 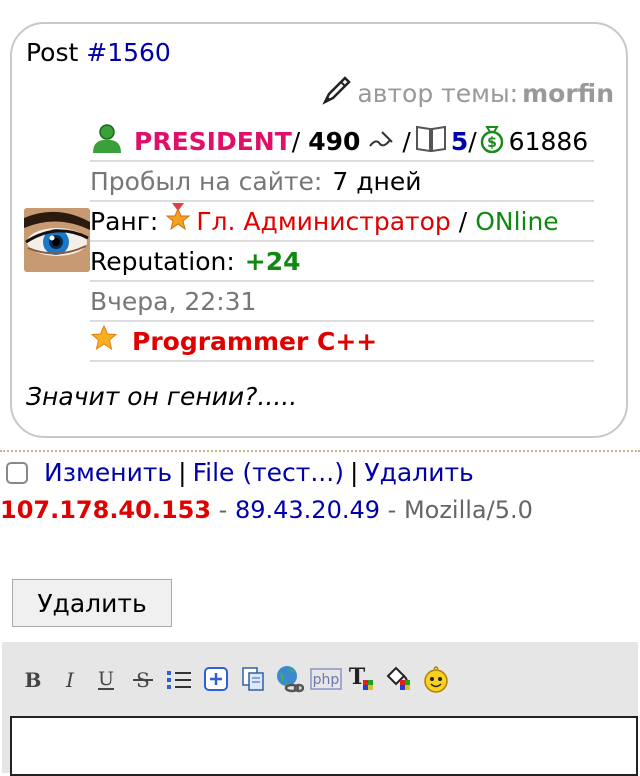 I want to click on money-bag-icon: $, so click(x=492, y=141).